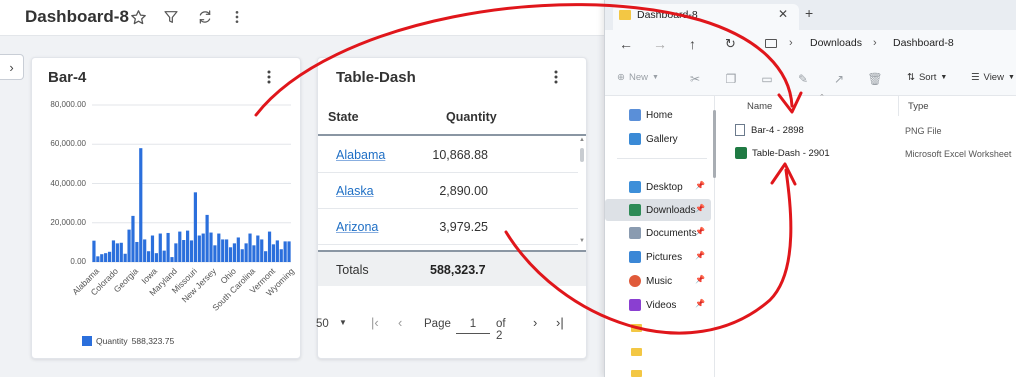 Image resolution: width=1016 pixels, height=377 pixels. What do you see at coordinates (658, 210) in the screenshot?
I see `nav-item-downloads: Downloads 📌` at bounding box center [658, 210].